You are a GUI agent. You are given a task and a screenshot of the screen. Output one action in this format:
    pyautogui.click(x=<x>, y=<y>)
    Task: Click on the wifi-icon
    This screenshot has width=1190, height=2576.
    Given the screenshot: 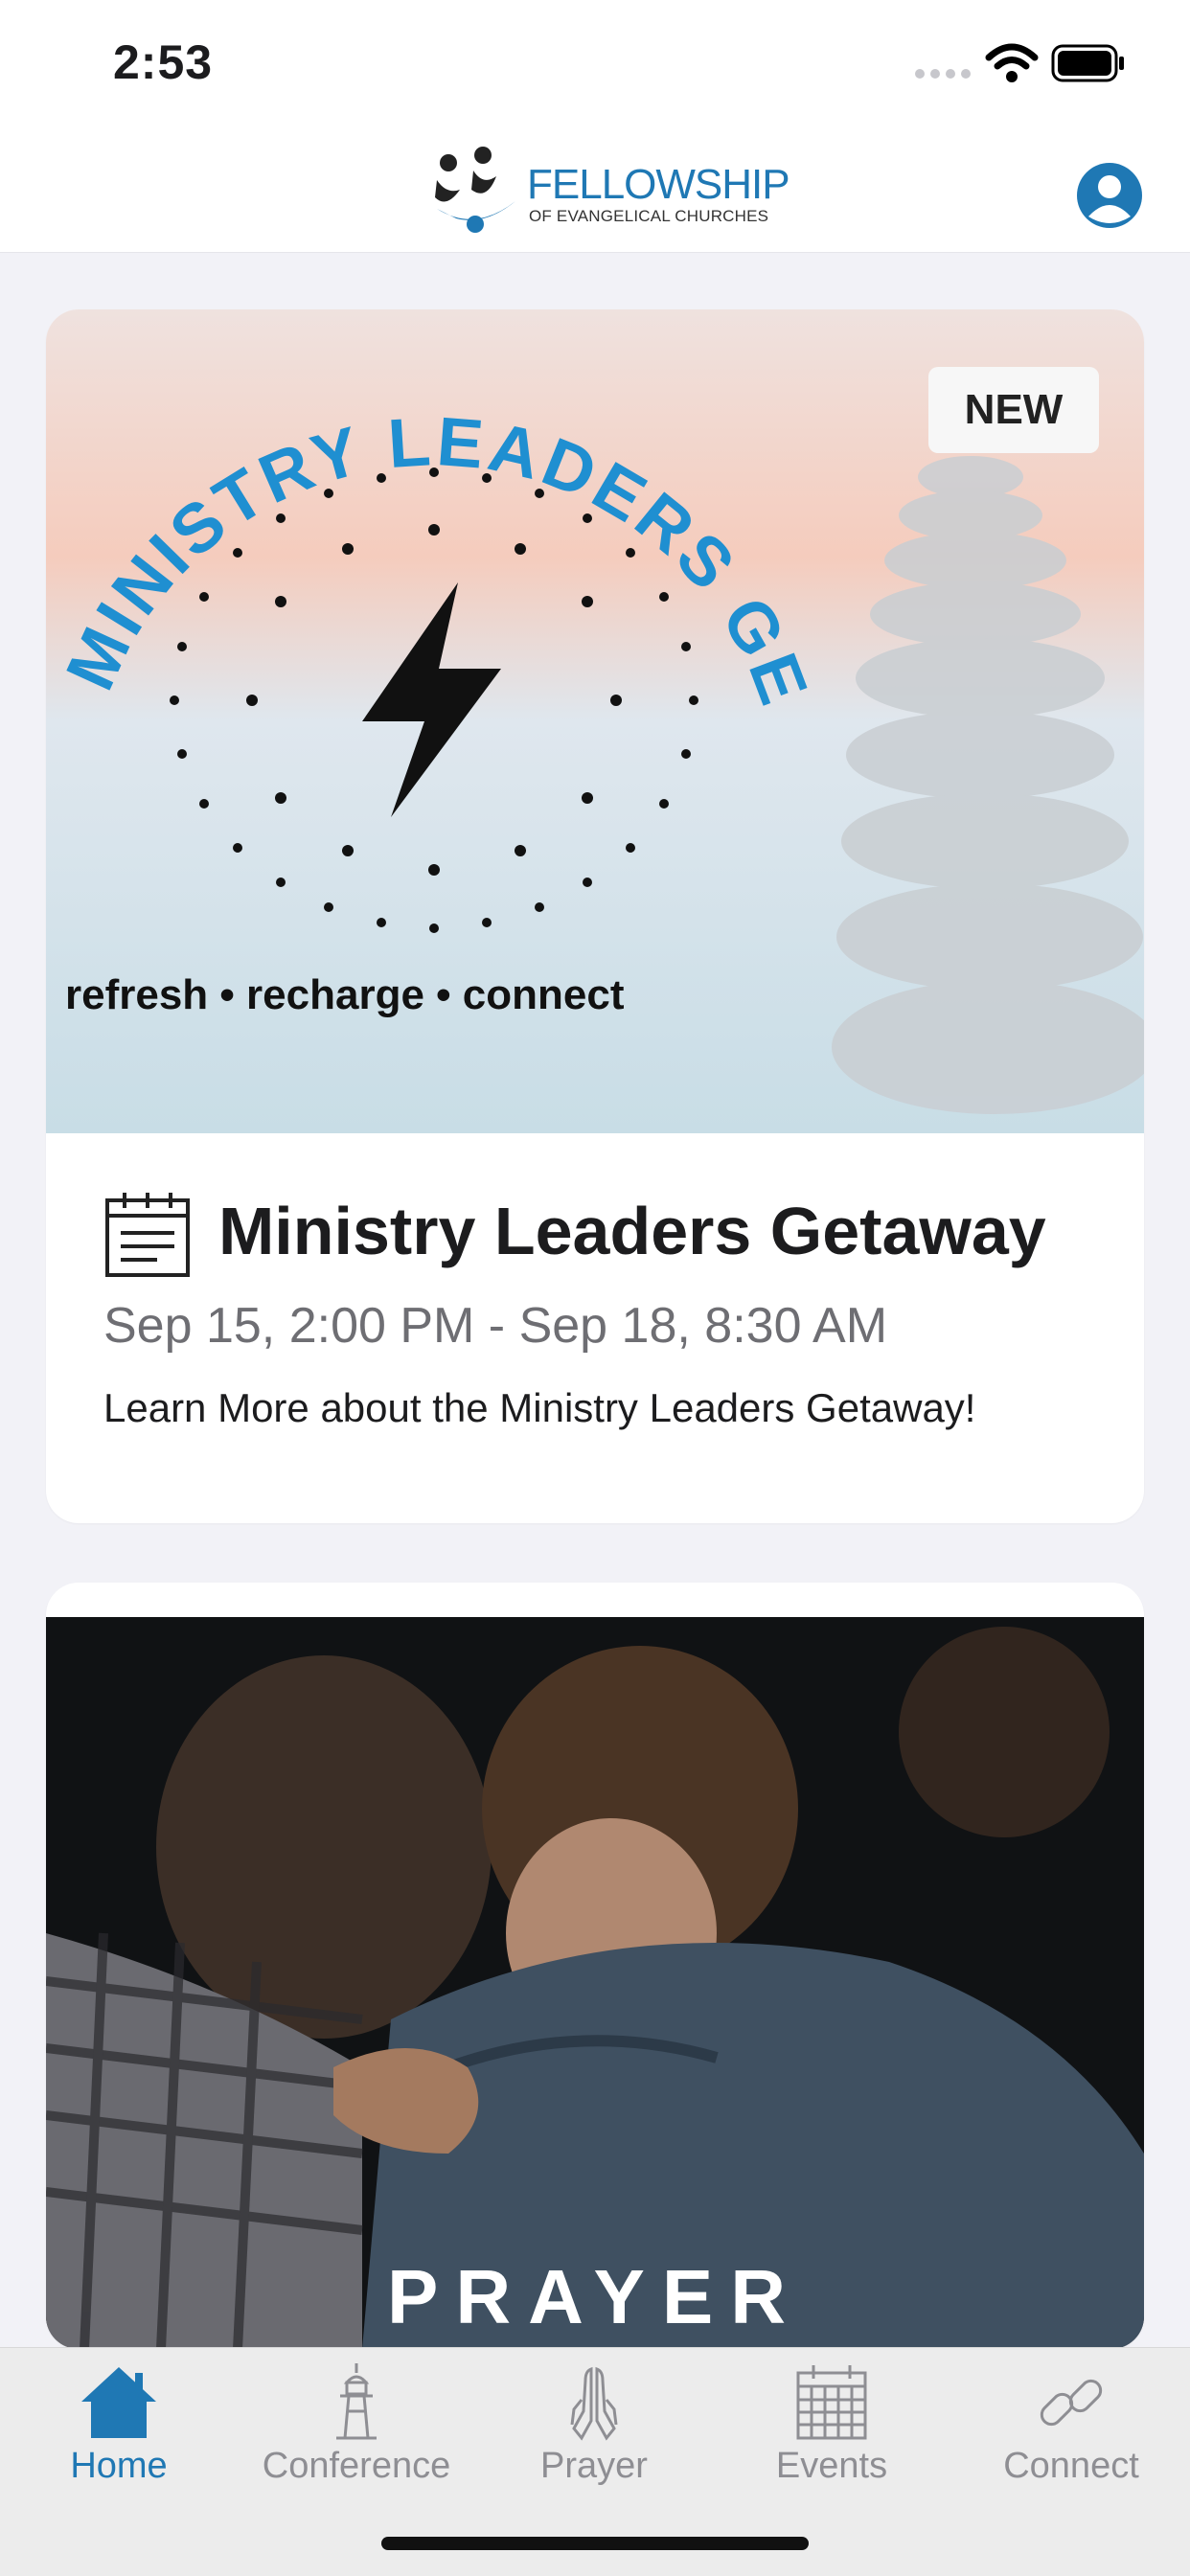 What is the action you would take?
    pyautogui.click(x=1012, y=62)
    